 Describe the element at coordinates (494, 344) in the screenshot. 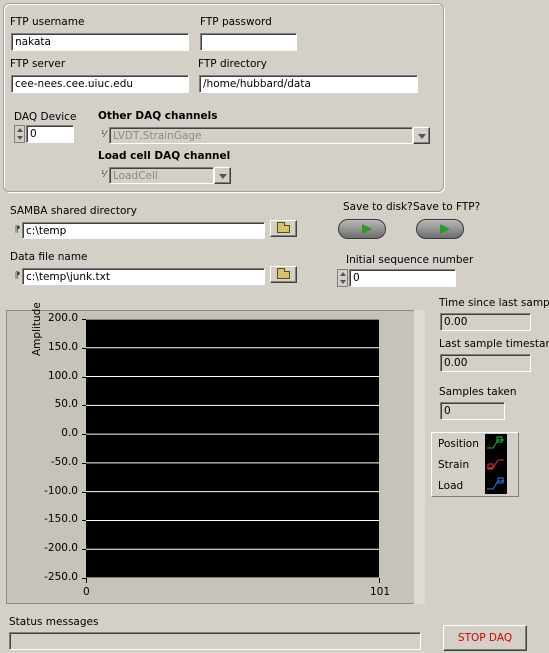

I see `last-sample-timestamp-label: Last sample timestamp` at that location.